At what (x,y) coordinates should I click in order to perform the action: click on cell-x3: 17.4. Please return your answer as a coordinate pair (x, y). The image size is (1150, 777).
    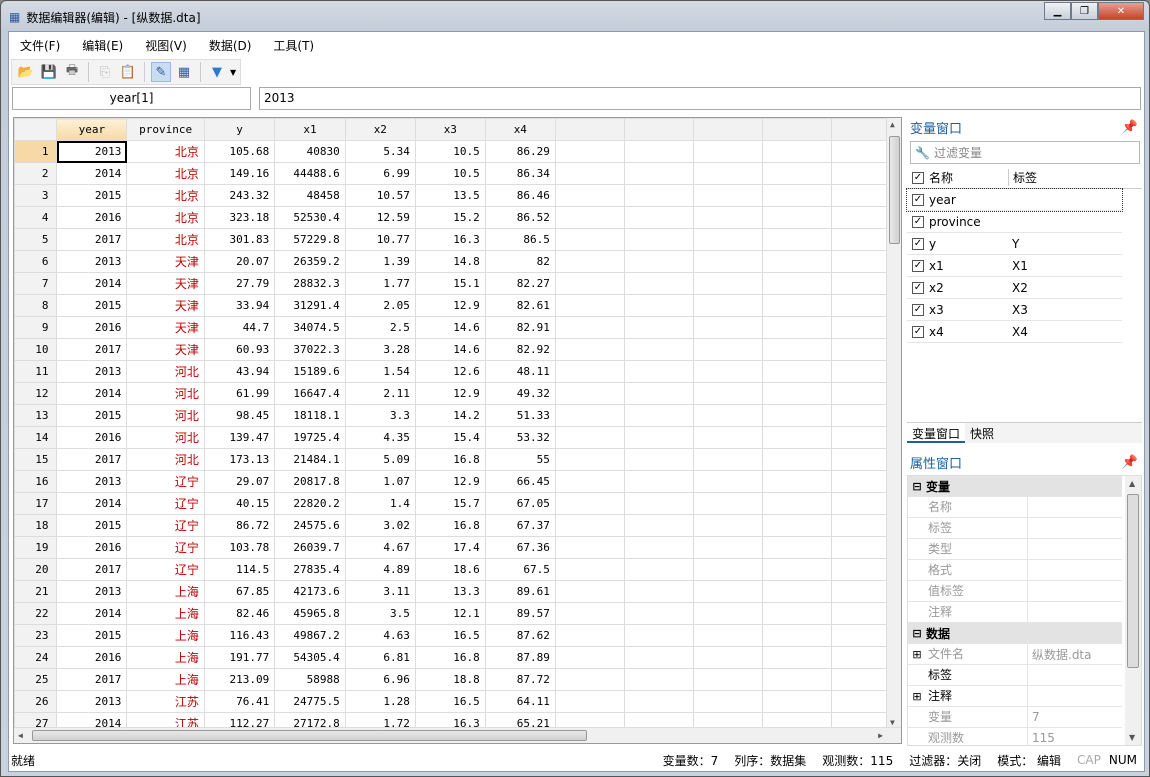
    Looking at the image, I should click on (450, 547).